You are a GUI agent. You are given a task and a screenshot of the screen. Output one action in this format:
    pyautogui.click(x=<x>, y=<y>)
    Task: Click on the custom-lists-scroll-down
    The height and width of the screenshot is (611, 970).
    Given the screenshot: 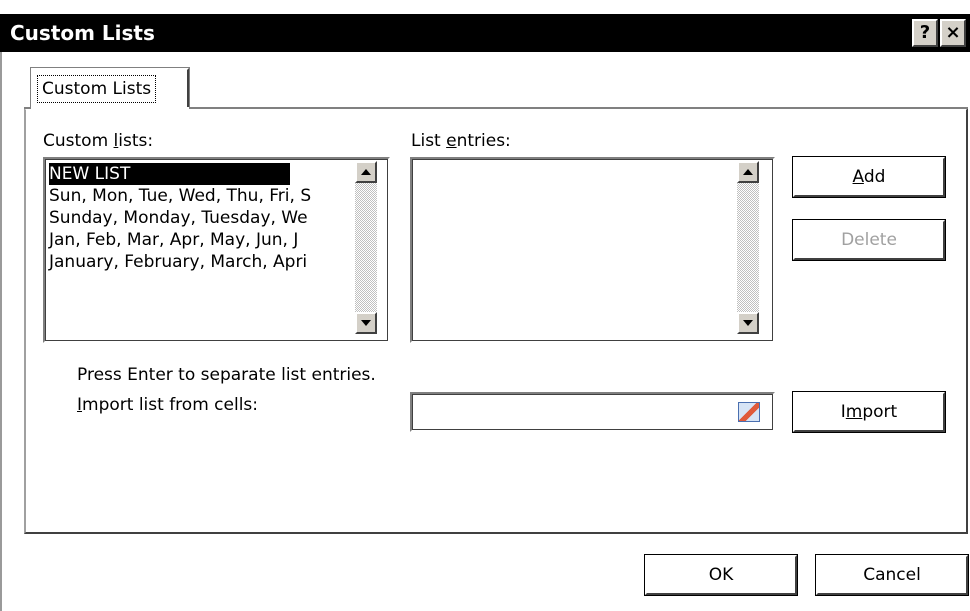 What is the action you would take?
    pyautogui.click(x=366, y=323)
    